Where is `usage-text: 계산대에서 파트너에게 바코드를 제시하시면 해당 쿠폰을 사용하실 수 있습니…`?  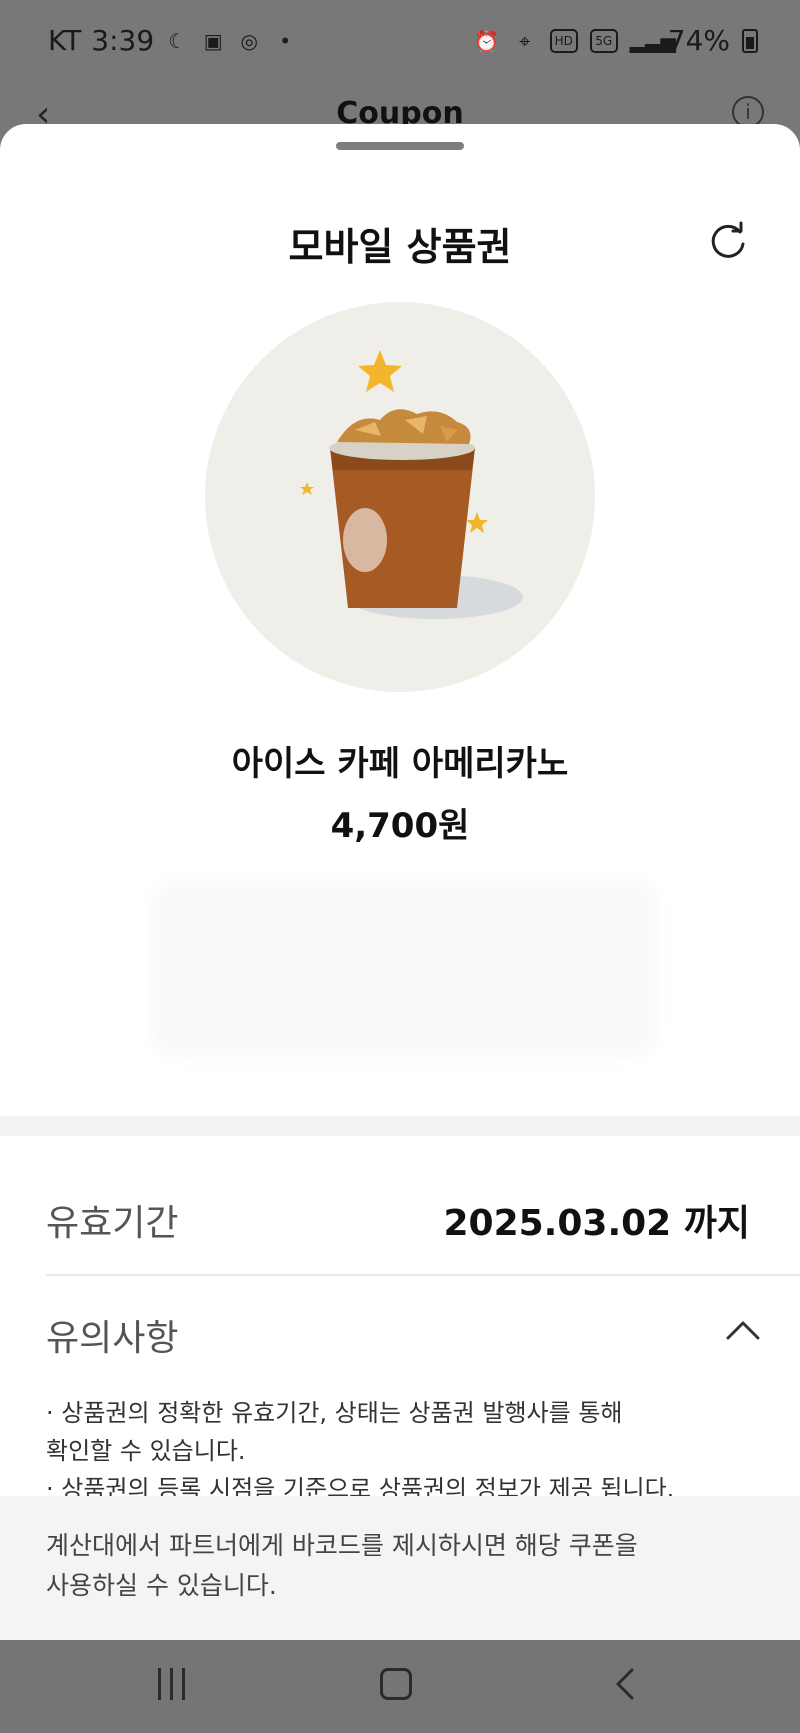
usage-text: 계산대에서 파트너에게 바코드를 제시하시면 해당 쿠폰을 사용하실 수 있습니… is located at coordinates (396, 1566).